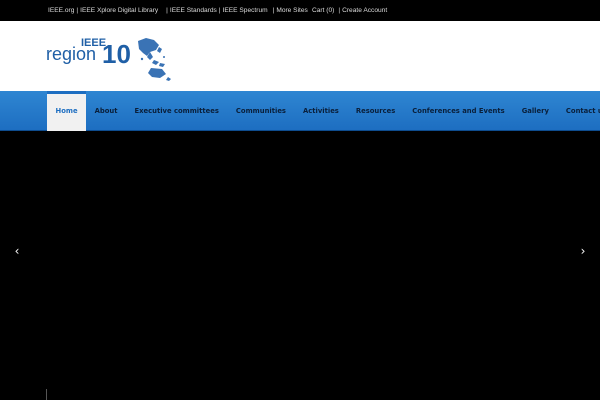  What do you see at coordinates (17, 251) in the screenshot?
I see `slider-prev-arrow-icon: ‹` at bounding box center [17, 251].